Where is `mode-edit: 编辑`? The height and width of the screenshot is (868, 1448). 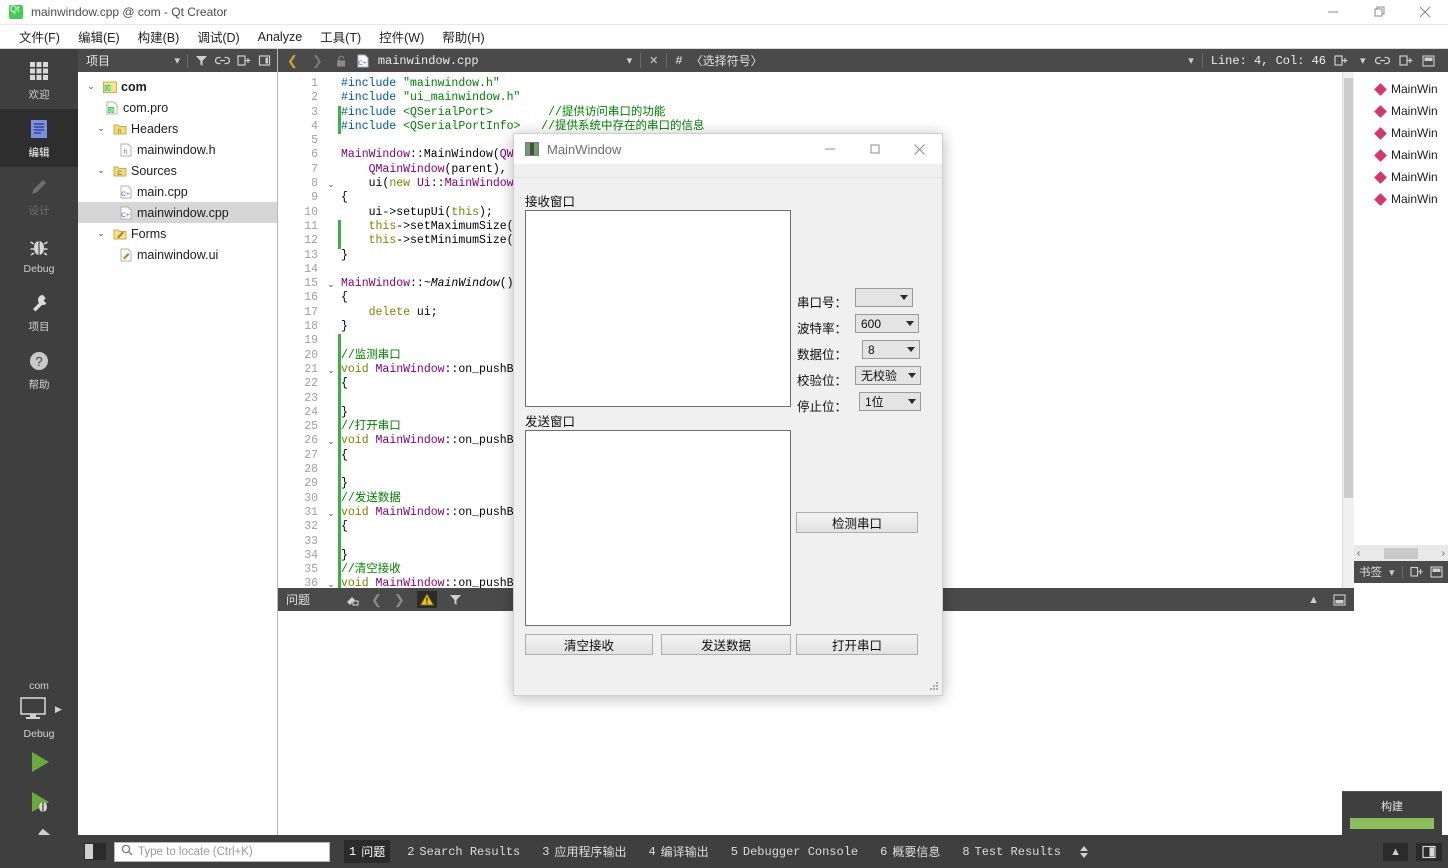 mode-edit: 编辑 is located at coordinates (39, 138).